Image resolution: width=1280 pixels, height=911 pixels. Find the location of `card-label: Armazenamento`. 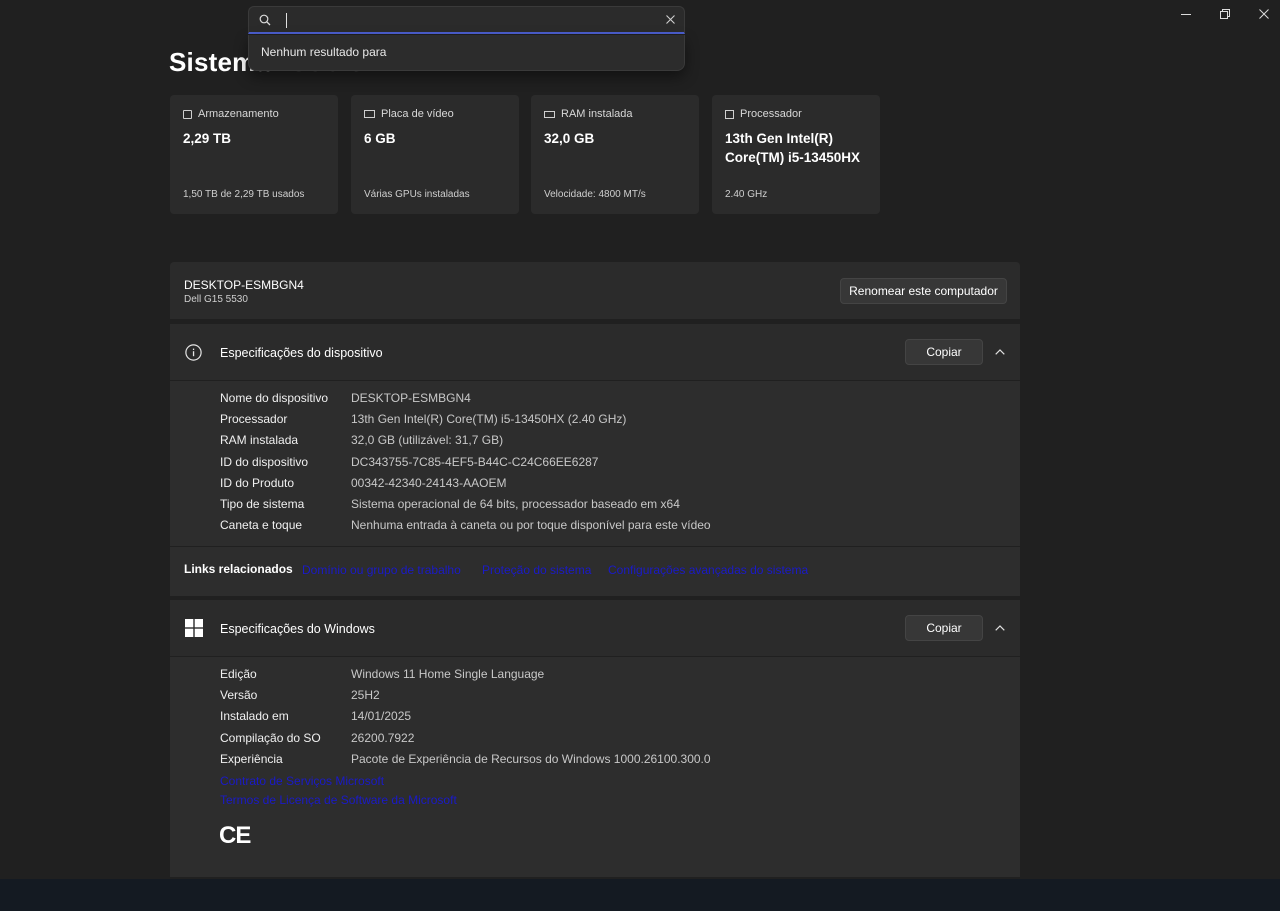

card-label: Armazenamento is located at coordinates (238, 114).